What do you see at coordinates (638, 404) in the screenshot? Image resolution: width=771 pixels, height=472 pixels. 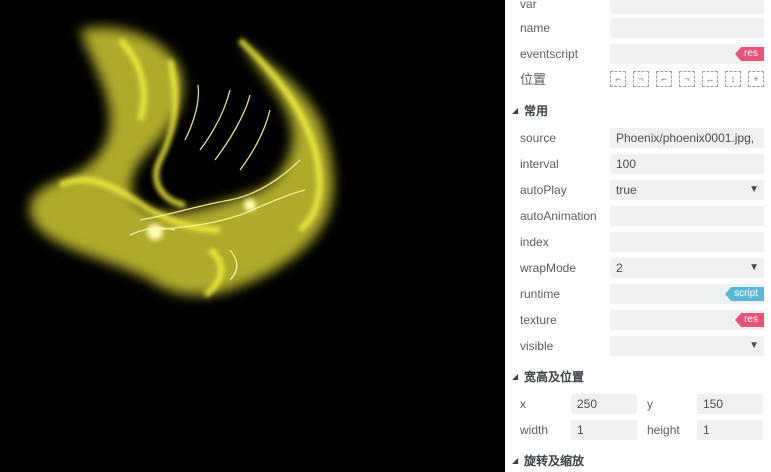 I see `prop-row-xy: x 250 y 150` at bounding box center [638, 404].